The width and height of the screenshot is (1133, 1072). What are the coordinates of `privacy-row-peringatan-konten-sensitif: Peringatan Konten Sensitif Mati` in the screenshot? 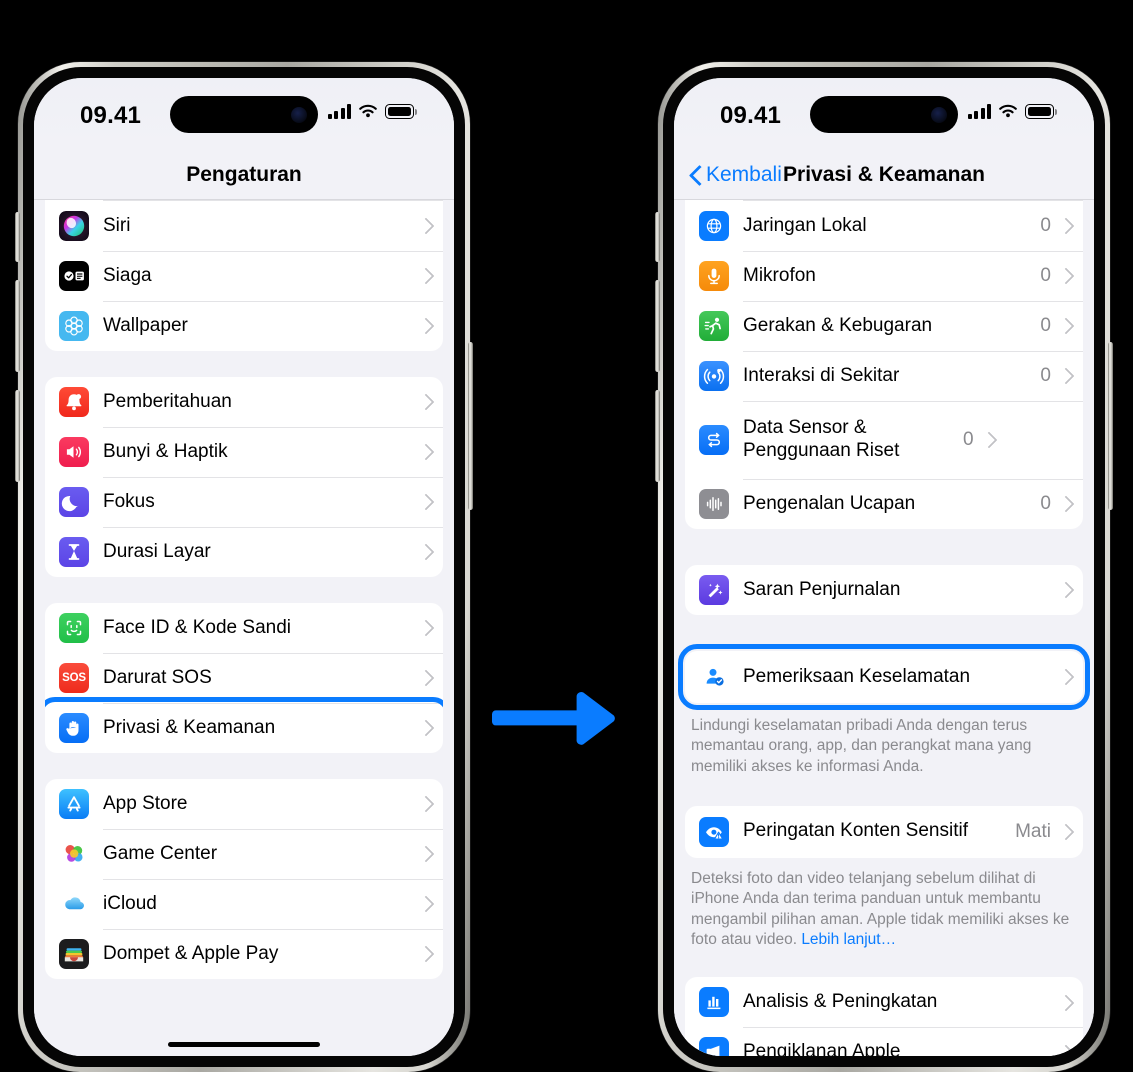 It's located at (884, 832).